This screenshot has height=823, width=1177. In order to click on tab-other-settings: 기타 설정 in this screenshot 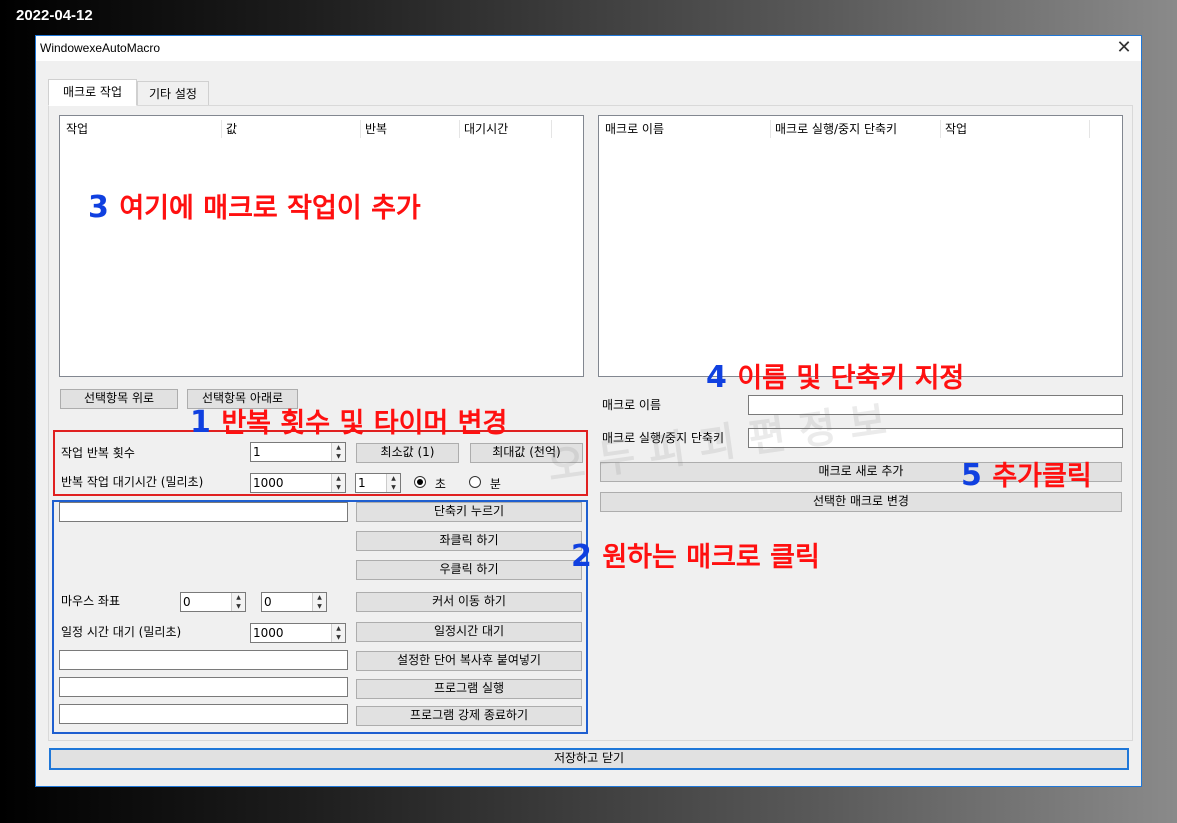, I will do `click(173, 93)`.